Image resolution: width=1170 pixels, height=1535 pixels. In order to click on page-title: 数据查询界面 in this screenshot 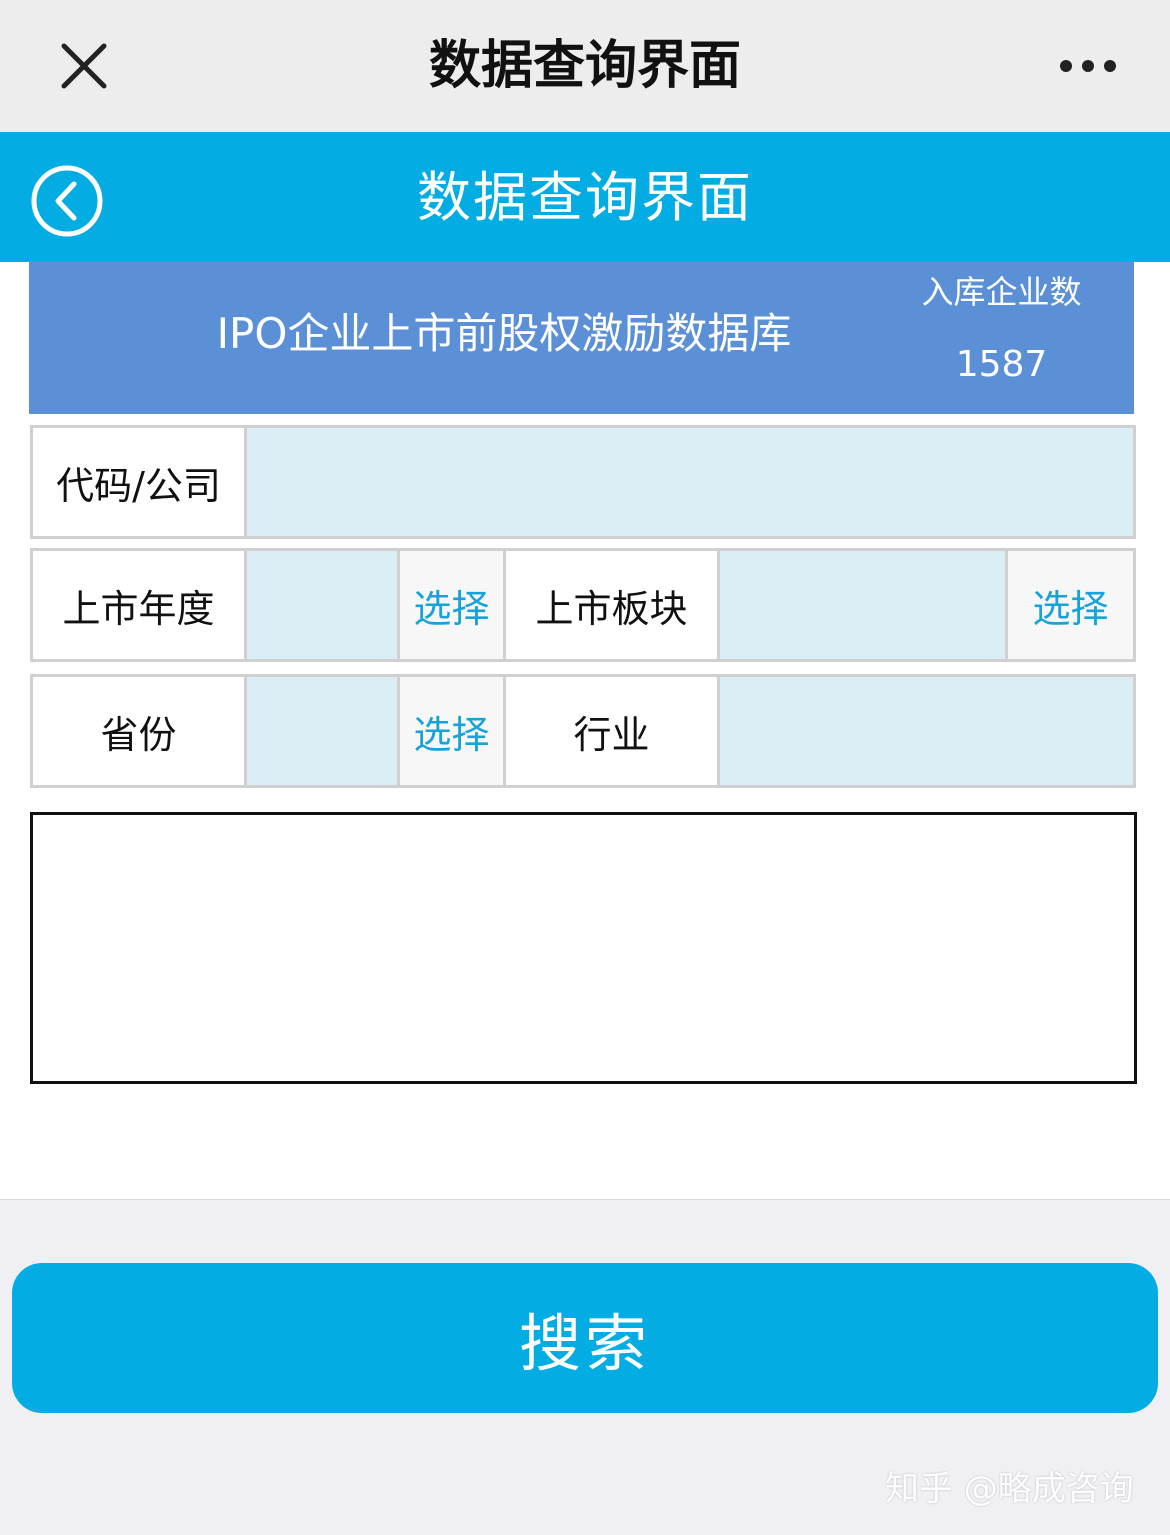, I will do `click(585, 197)`.